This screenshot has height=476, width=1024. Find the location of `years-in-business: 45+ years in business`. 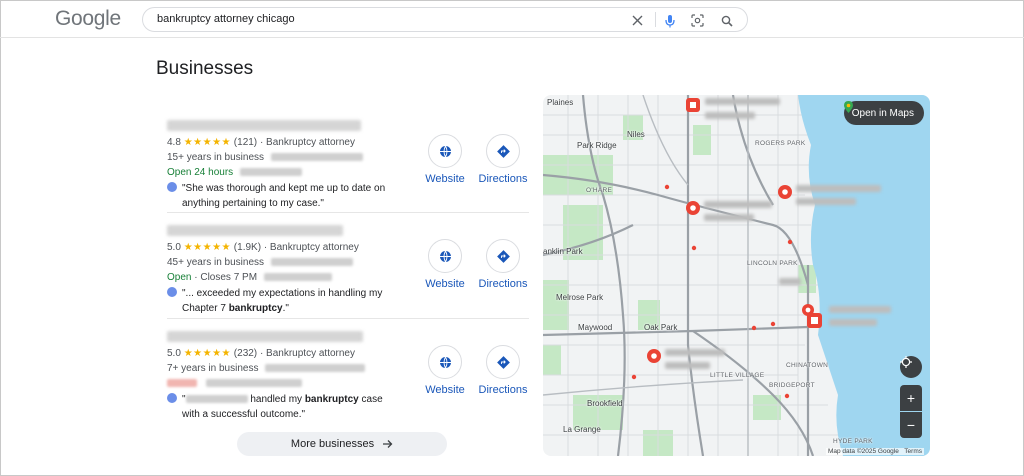

years-in-business: 45+ years in business is located at coordinates (216, 262).